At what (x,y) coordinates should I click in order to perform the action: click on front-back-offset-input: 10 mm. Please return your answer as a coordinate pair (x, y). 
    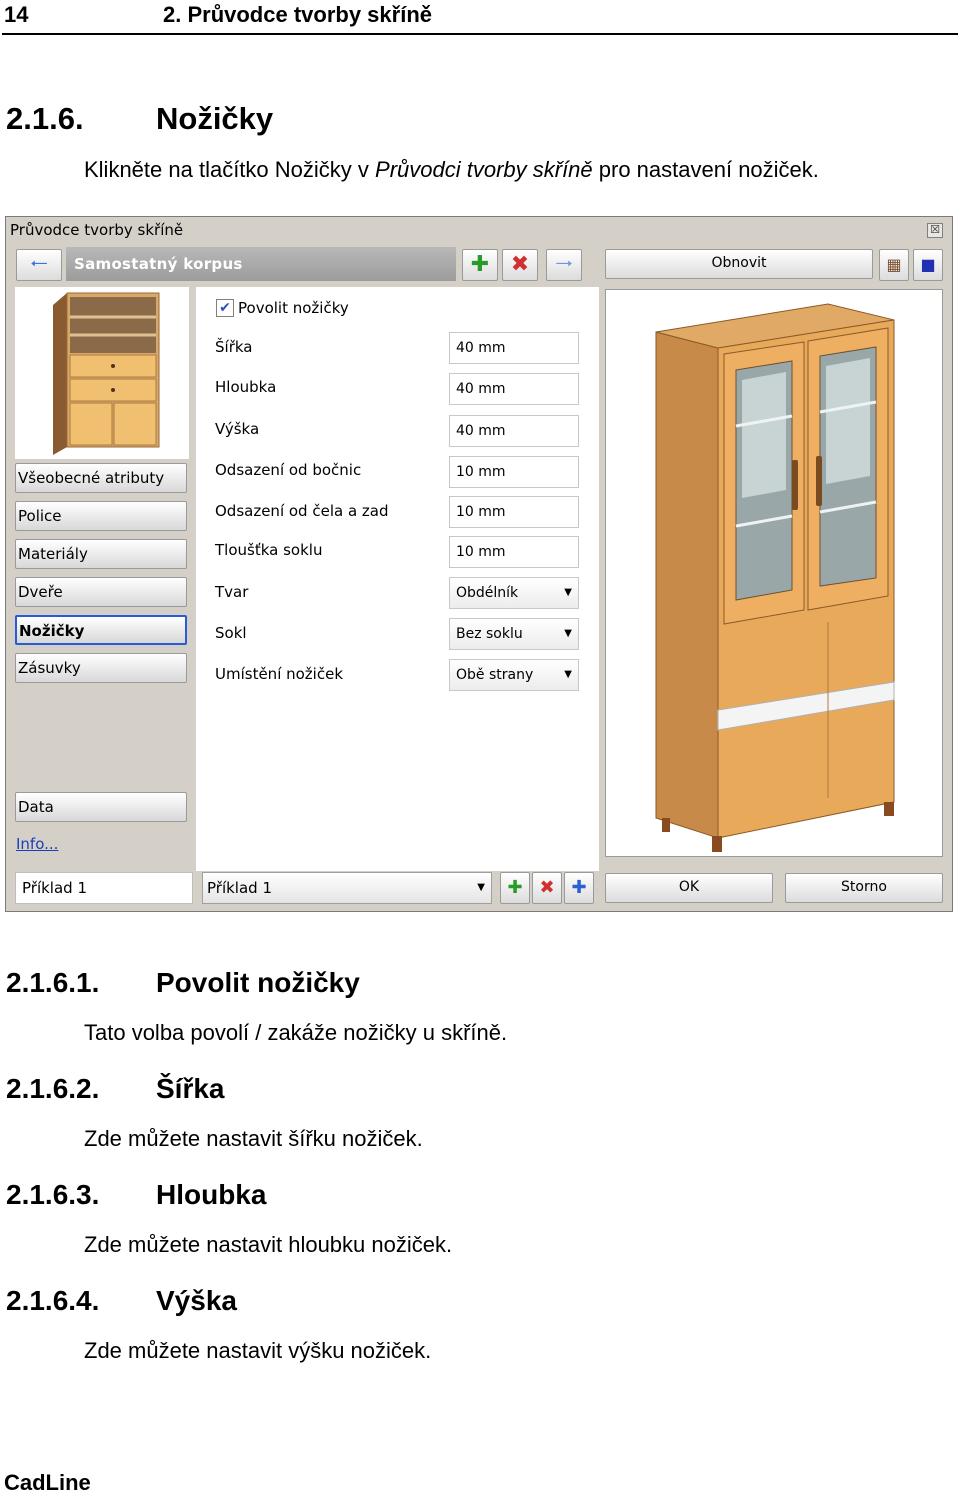
    Looking at the image, I should click on (514, 512).